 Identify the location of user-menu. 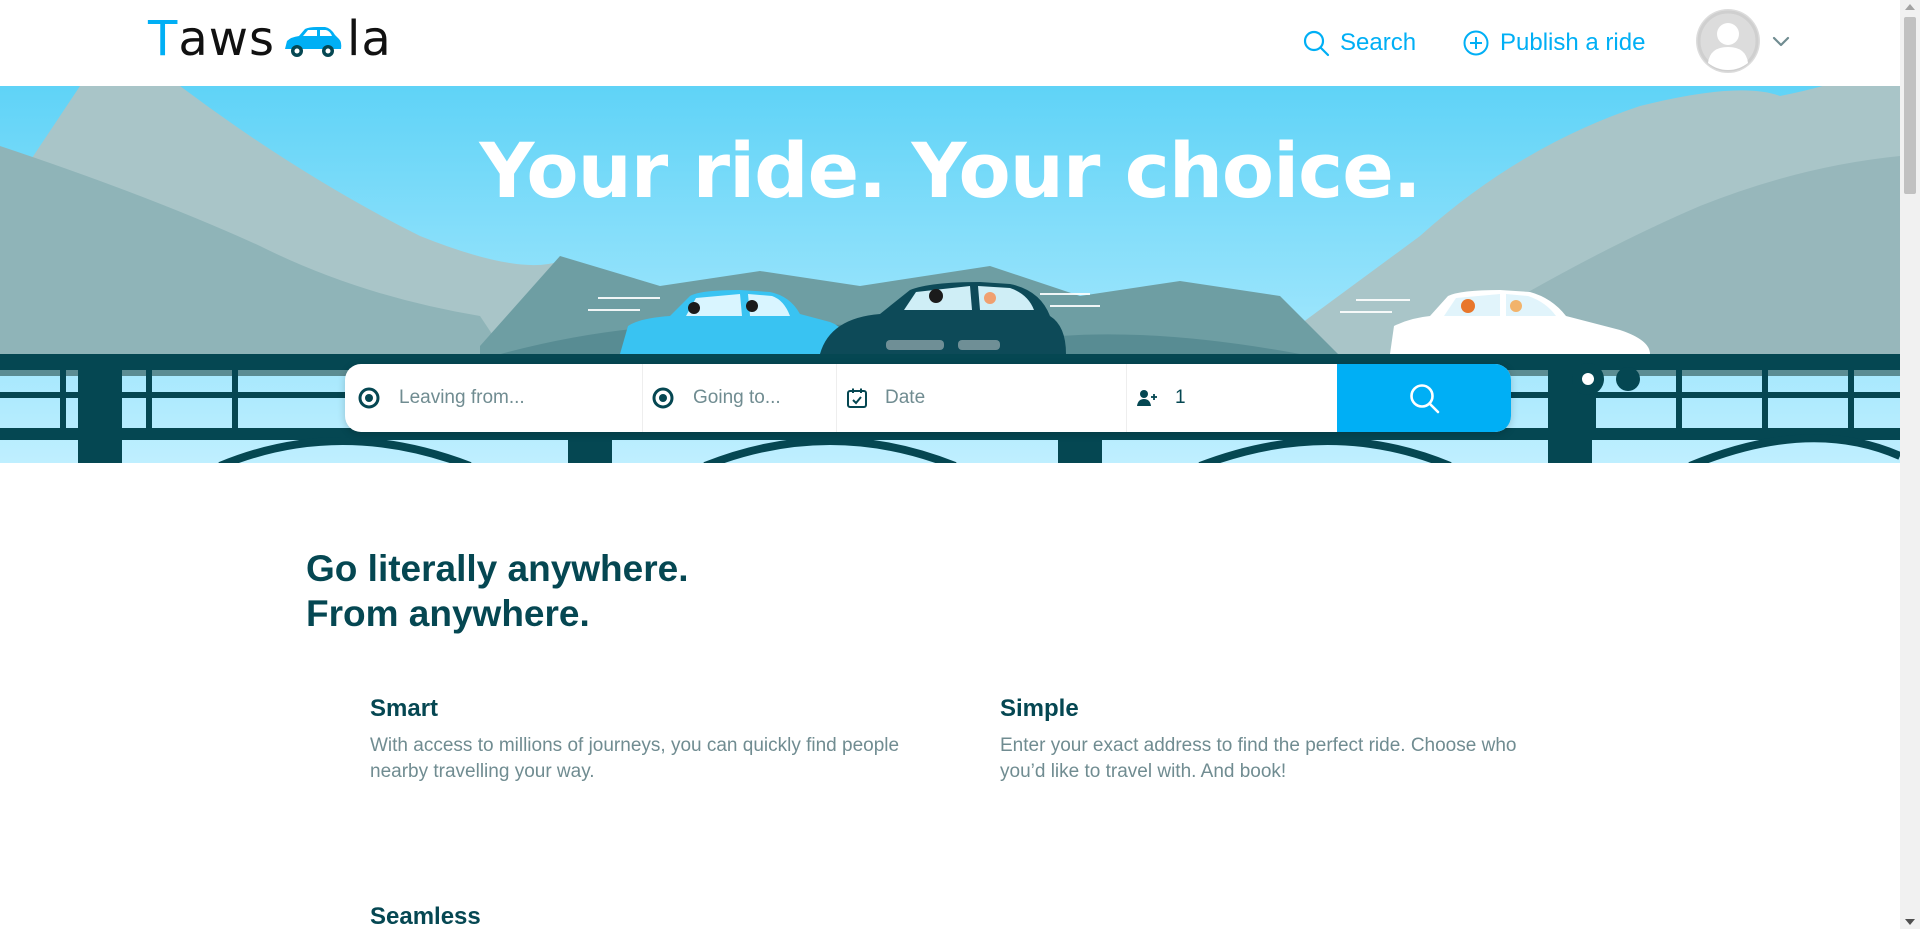
(1744, 41).